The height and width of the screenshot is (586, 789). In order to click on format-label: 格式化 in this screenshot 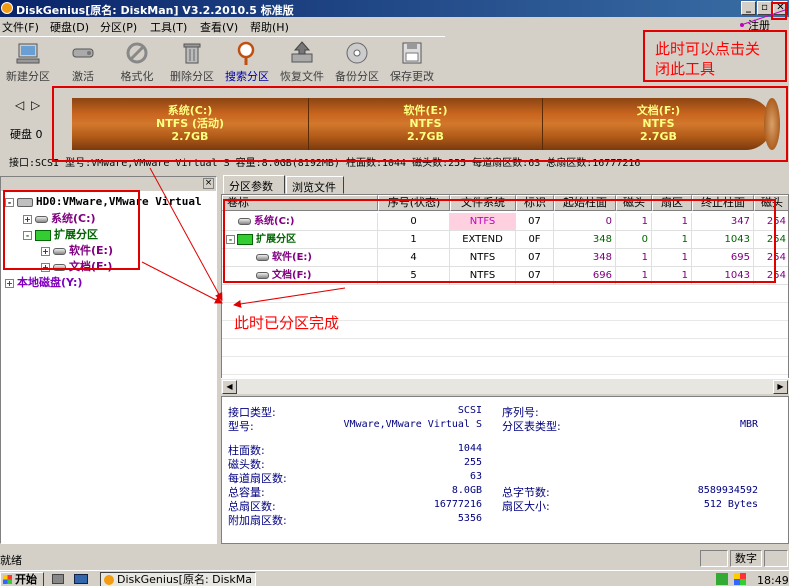, I will do `click(137, 76)`.